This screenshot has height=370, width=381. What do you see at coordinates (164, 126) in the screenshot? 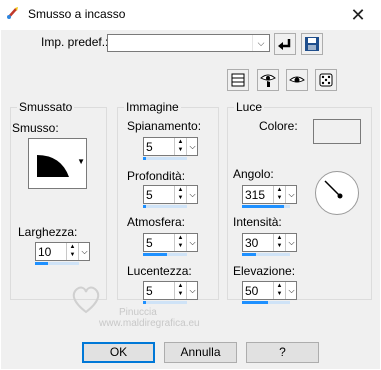
I see `spianamento-label: Spianamento:` at bounding box center [164, 126].